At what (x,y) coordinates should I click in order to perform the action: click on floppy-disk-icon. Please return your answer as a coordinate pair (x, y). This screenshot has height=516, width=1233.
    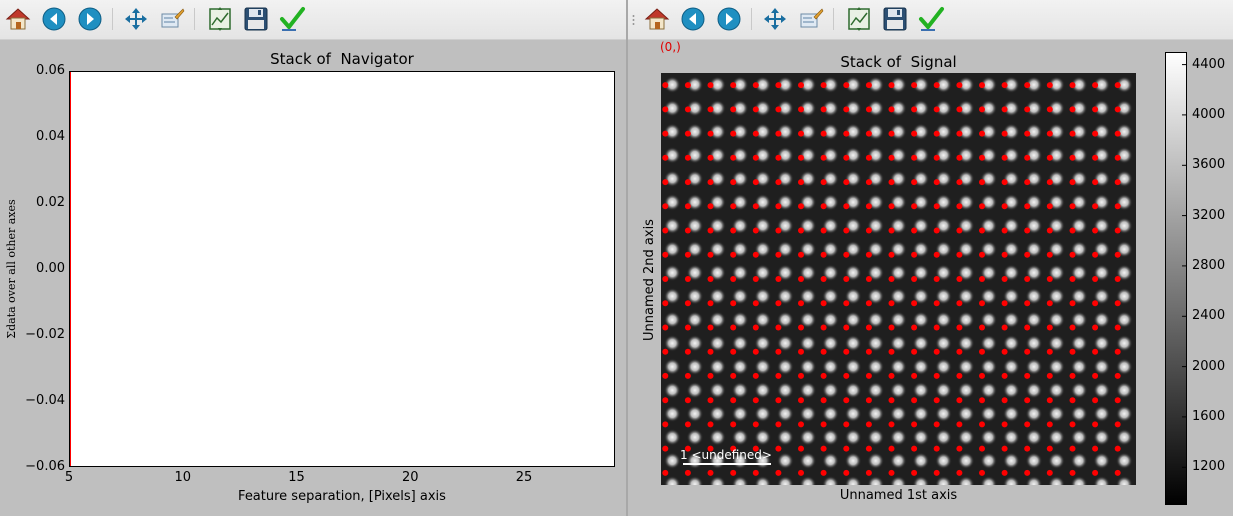
    Looking at the image, I should click on (256, 19).